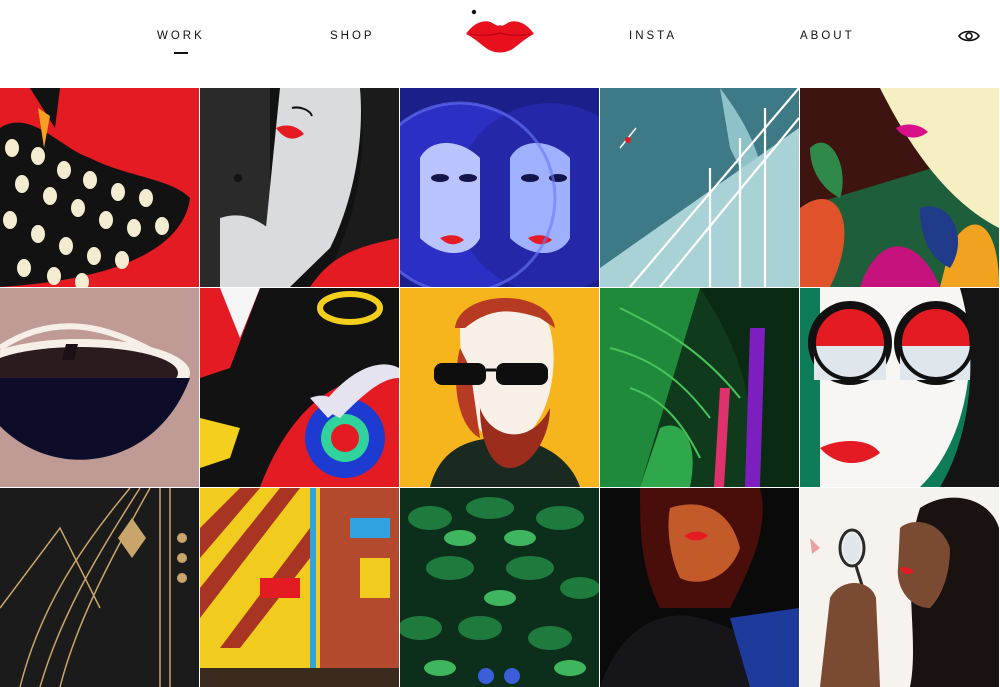 The width and height of the screenshot is (1000, 687). I want to click on artwork-tile-striped-architecture, so click(299, 587).